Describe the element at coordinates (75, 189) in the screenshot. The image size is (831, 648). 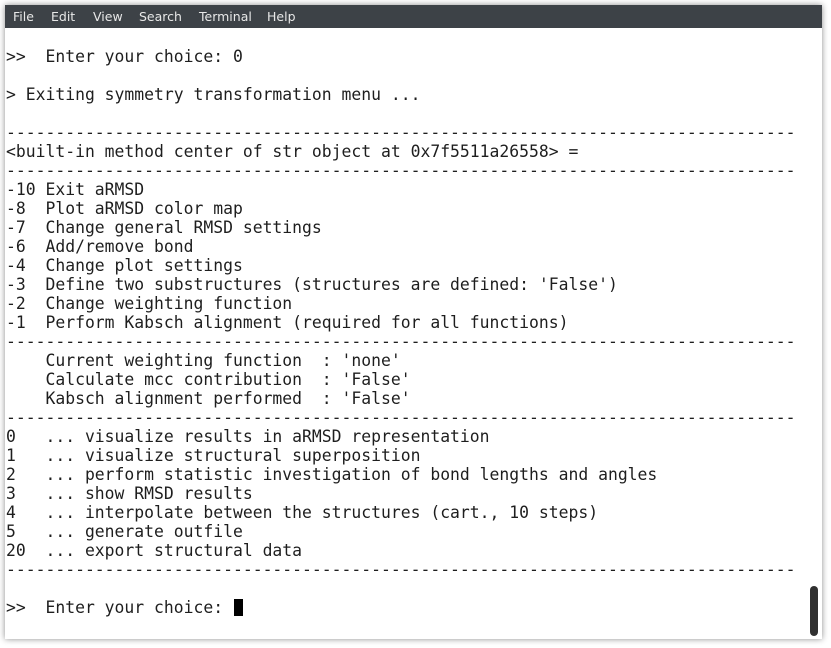
I see `terminal-line: -10 Exit aRMSD` at that location.